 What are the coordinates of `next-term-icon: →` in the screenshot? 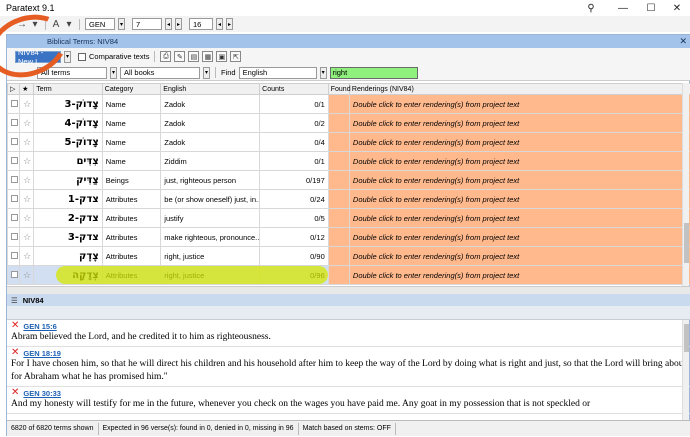 It's located at (29, 72).